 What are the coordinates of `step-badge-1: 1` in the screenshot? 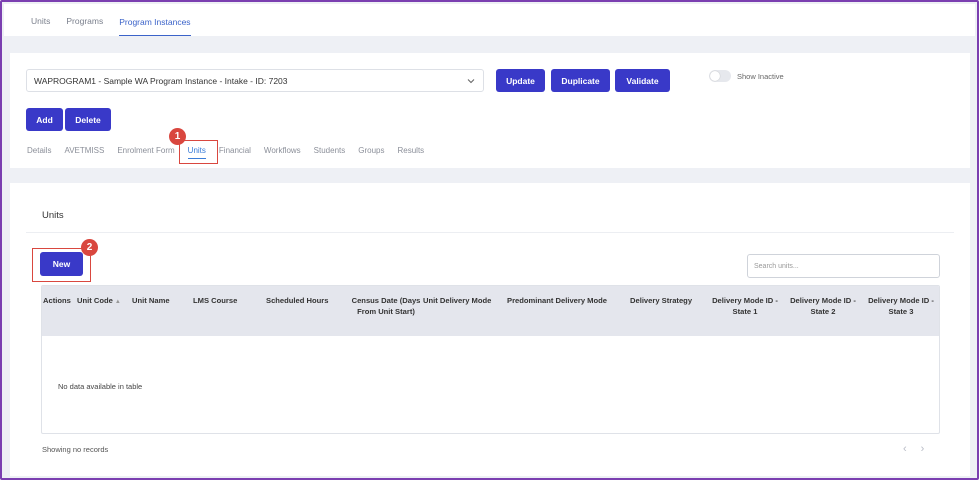 It's located at (177, 136).